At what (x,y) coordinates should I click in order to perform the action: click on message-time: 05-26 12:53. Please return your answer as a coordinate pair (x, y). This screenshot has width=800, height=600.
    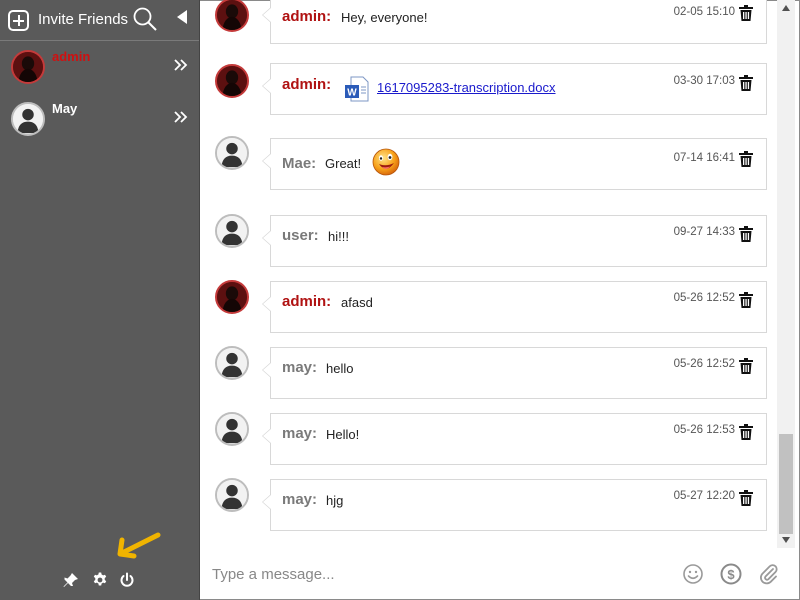
    Looking at the image, I should click on (704, 430).